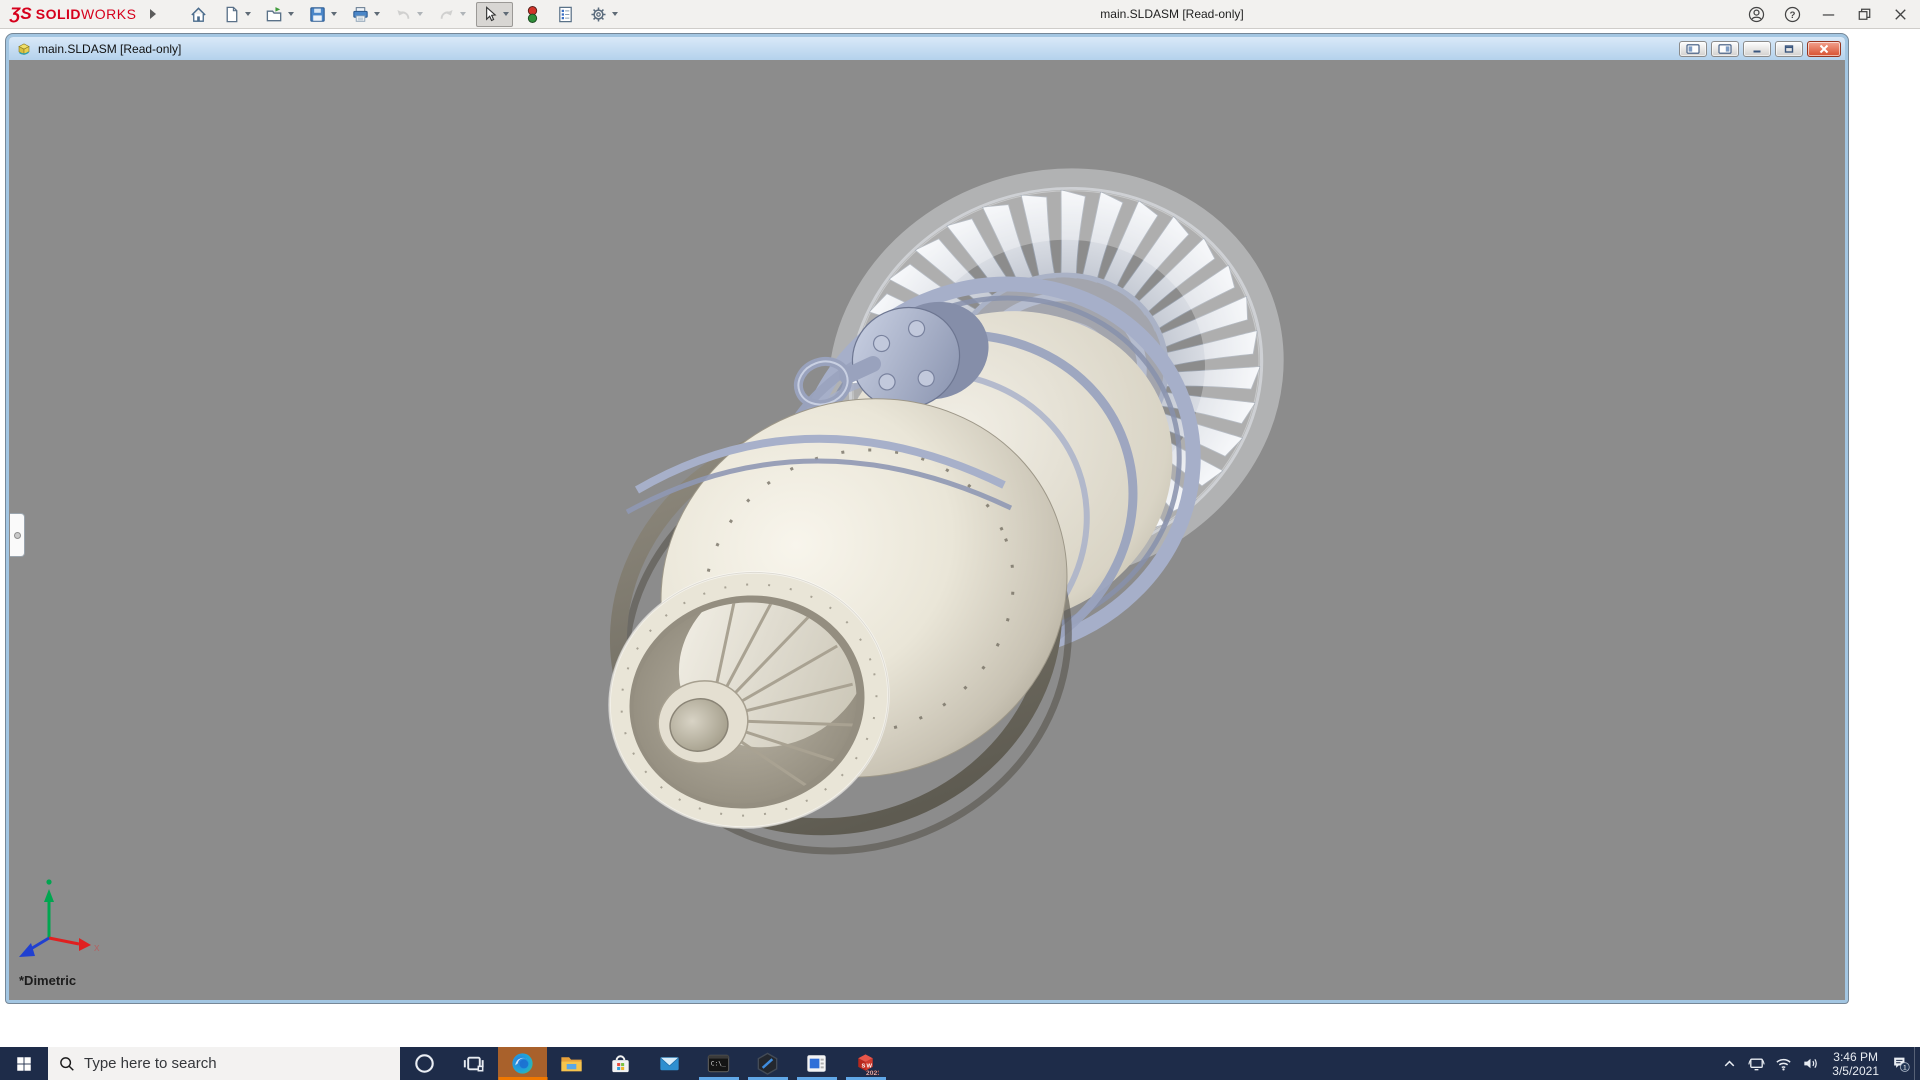 The width and height of the screenshot is (1920, 1080). I want to click on options-icon, so click(598, 14).